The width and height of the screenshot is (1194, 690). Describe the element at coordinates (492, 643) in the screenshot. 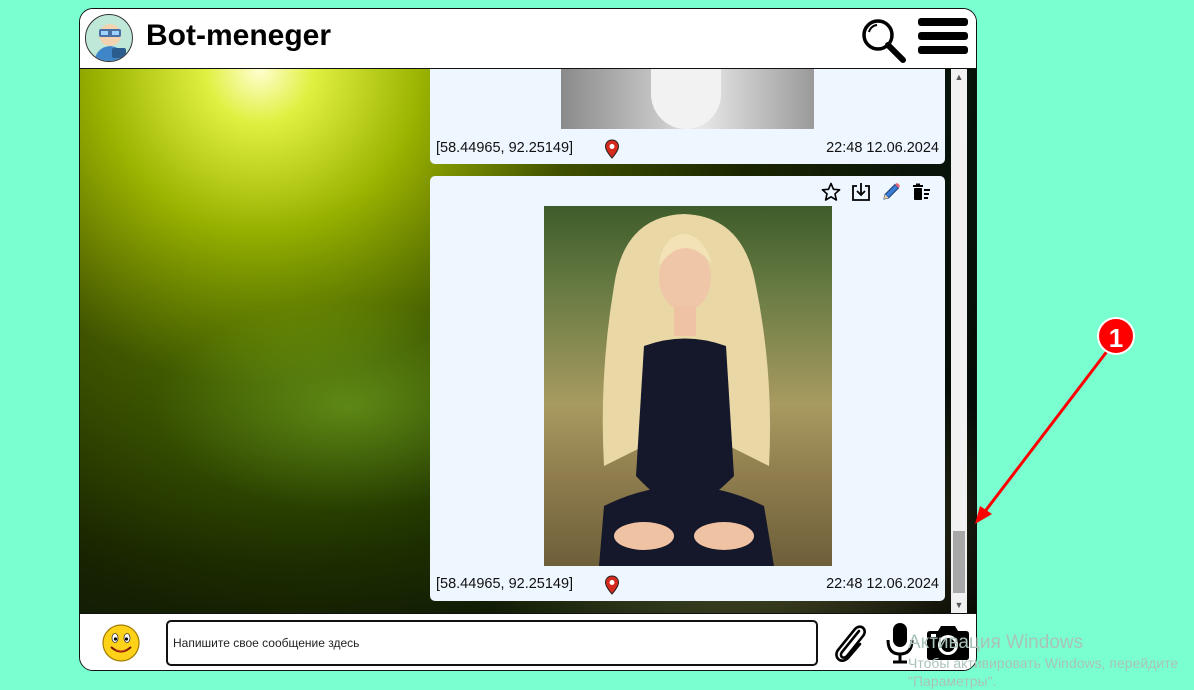

I see `message-input` at that location.